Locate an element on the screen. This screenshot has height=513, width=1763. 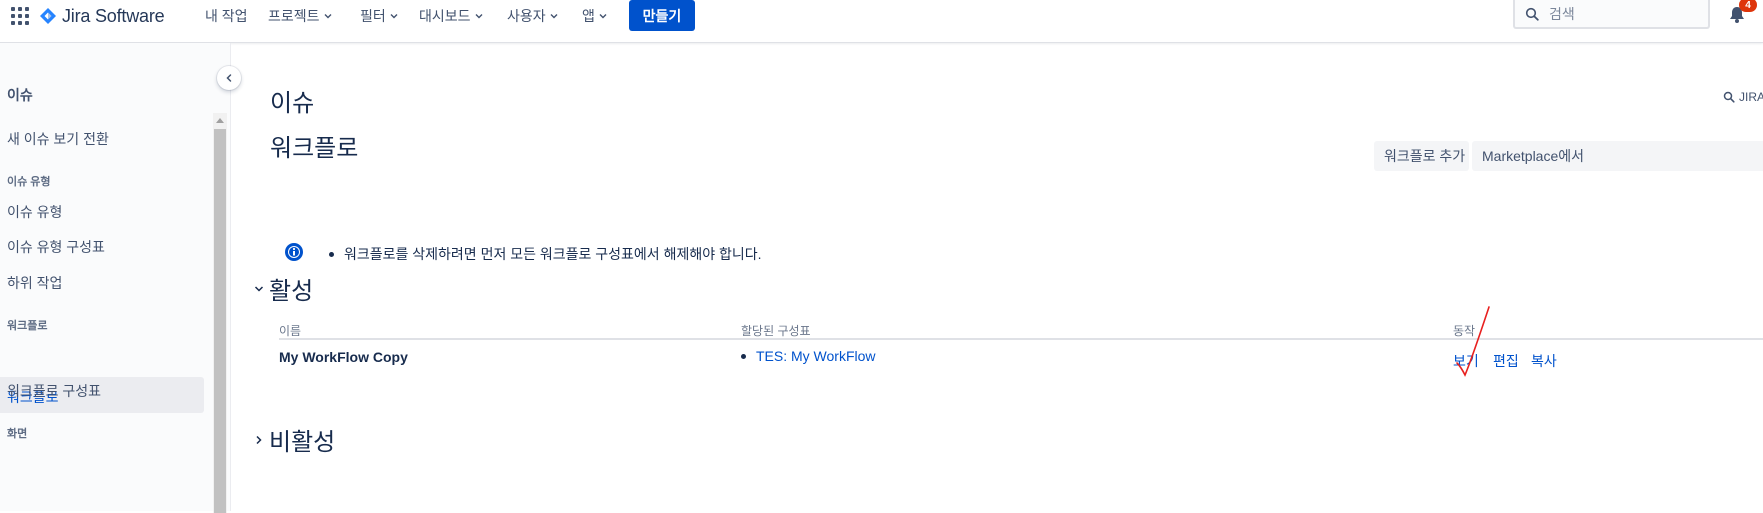
workflow-name: My WorkFlow Copy is located at coordinates (343, 357).